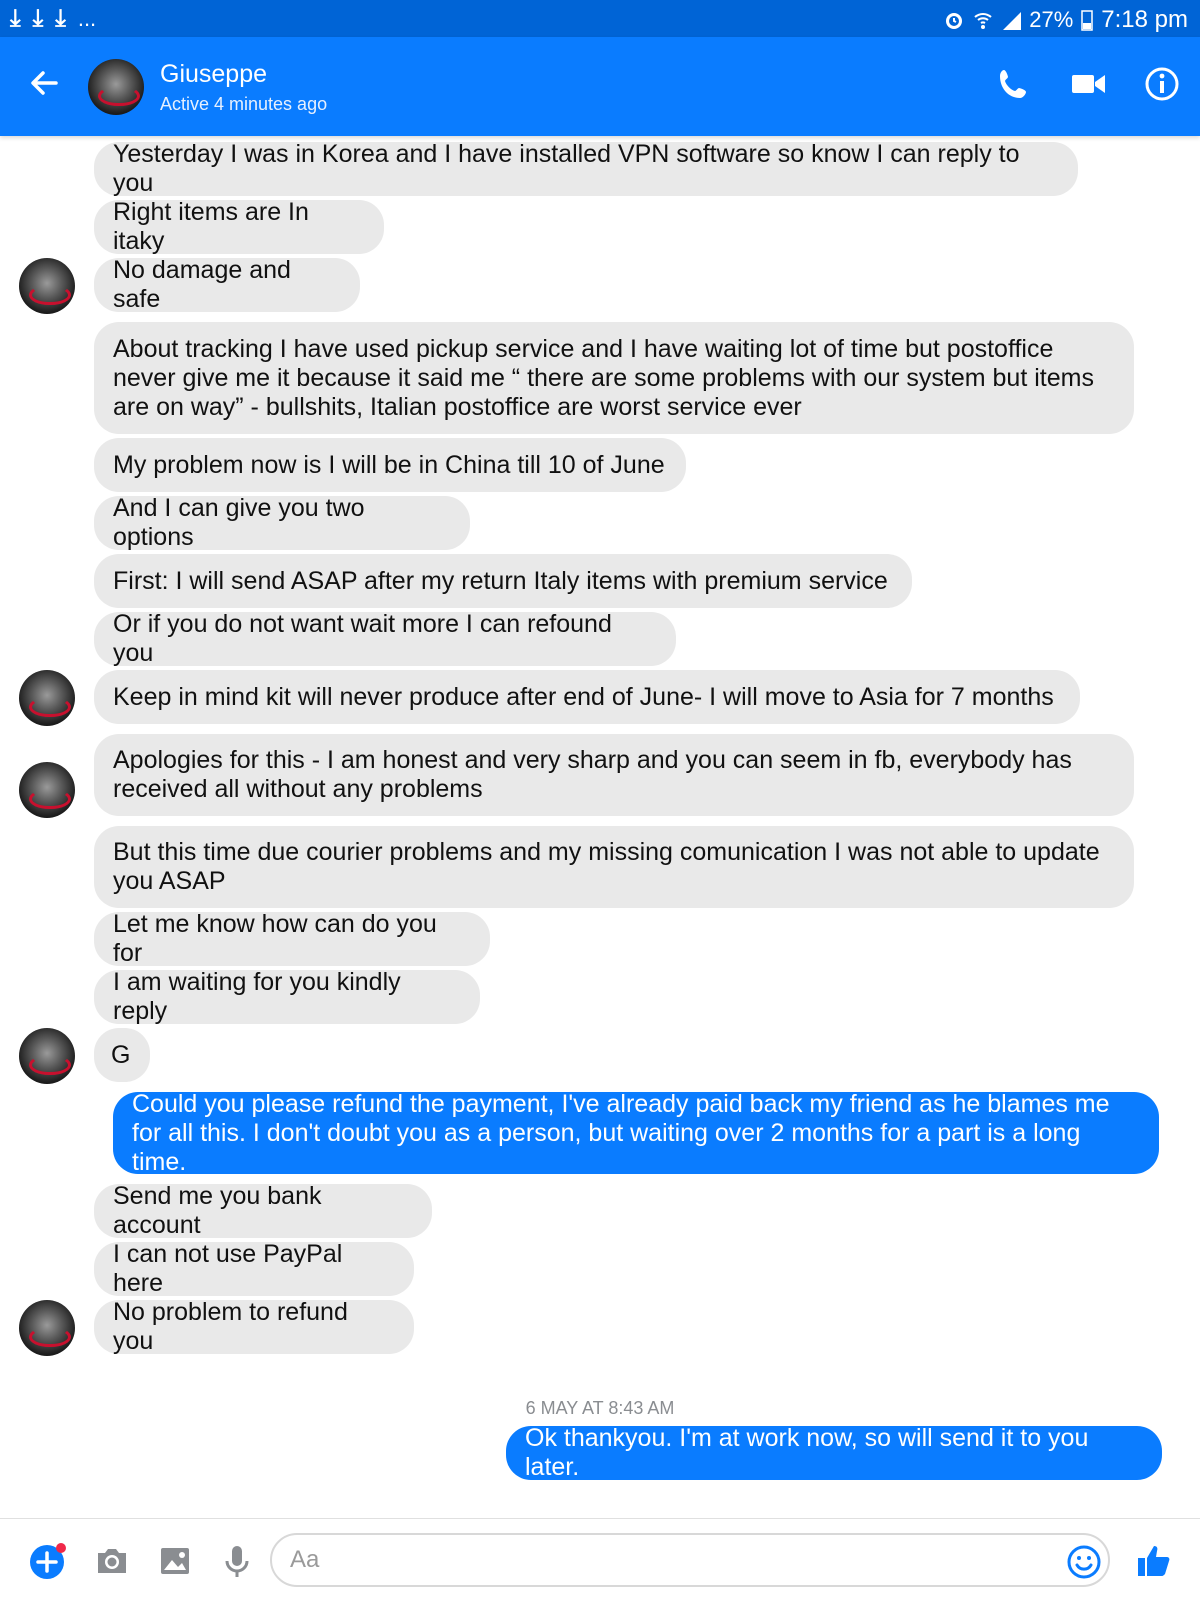 This screenshot has width=1200, height=1601. What do you see at coordinates (1154, 1561) in the screenshot?
I see `thumbs-up-icon` at bounding box center [1154, 1561].